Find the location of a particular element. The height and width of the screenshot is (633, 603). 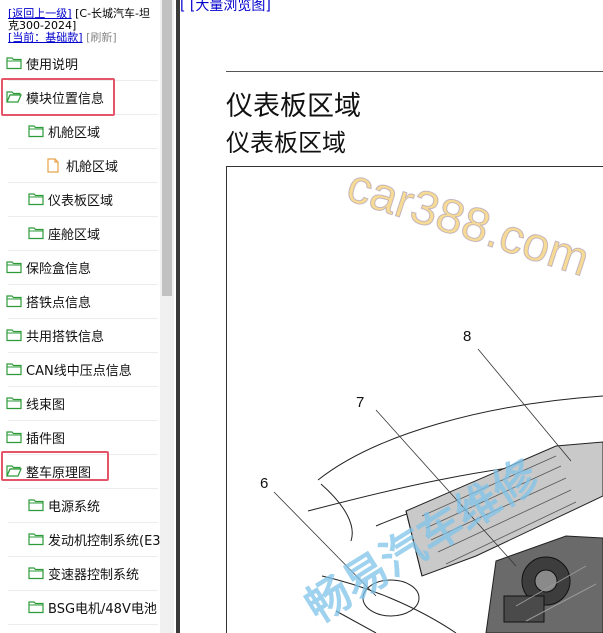

tree-item: 保险盒信息 is located at coordinates (48, 267).